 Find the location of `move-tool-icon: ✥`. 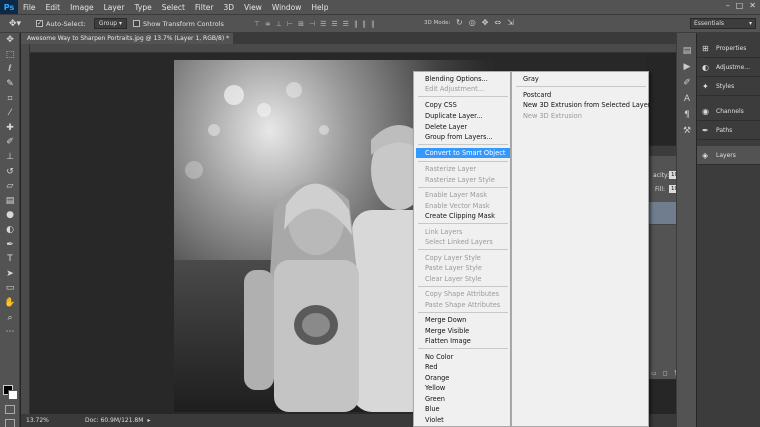

move-tool-icon: ✥ is located at coordinates (10, 40).